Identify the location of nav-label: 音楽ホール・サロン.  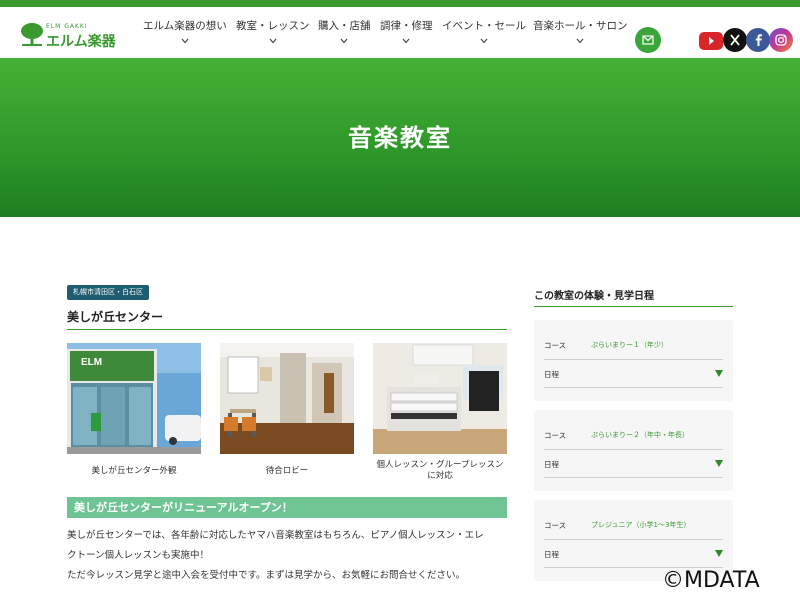
(580, 26).